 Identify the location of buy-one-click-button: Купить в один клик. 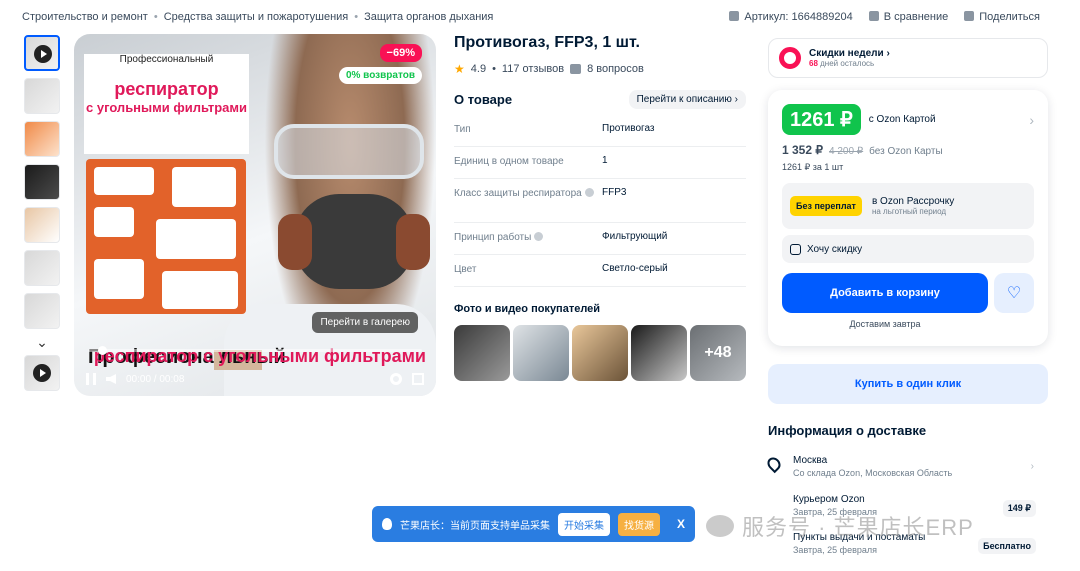
(908, 384).